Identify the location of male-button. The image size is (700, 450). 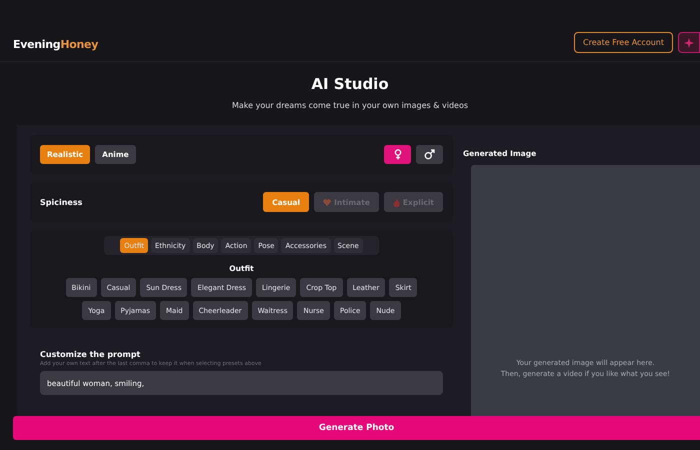
(429, 154).